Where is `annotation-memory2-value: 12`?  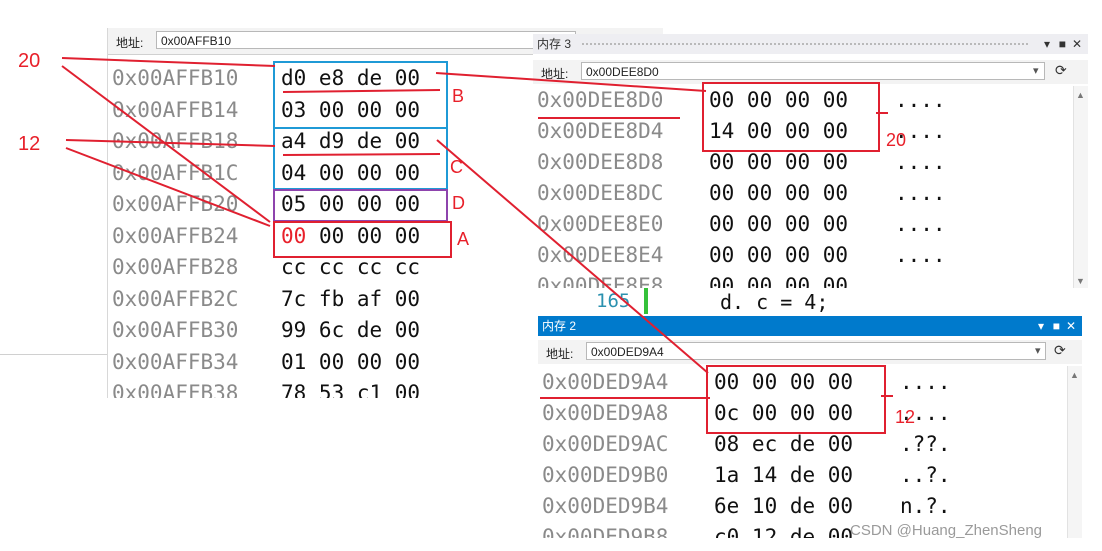
annotation-memory2-value: 12 is located at coordinates (905, 417).